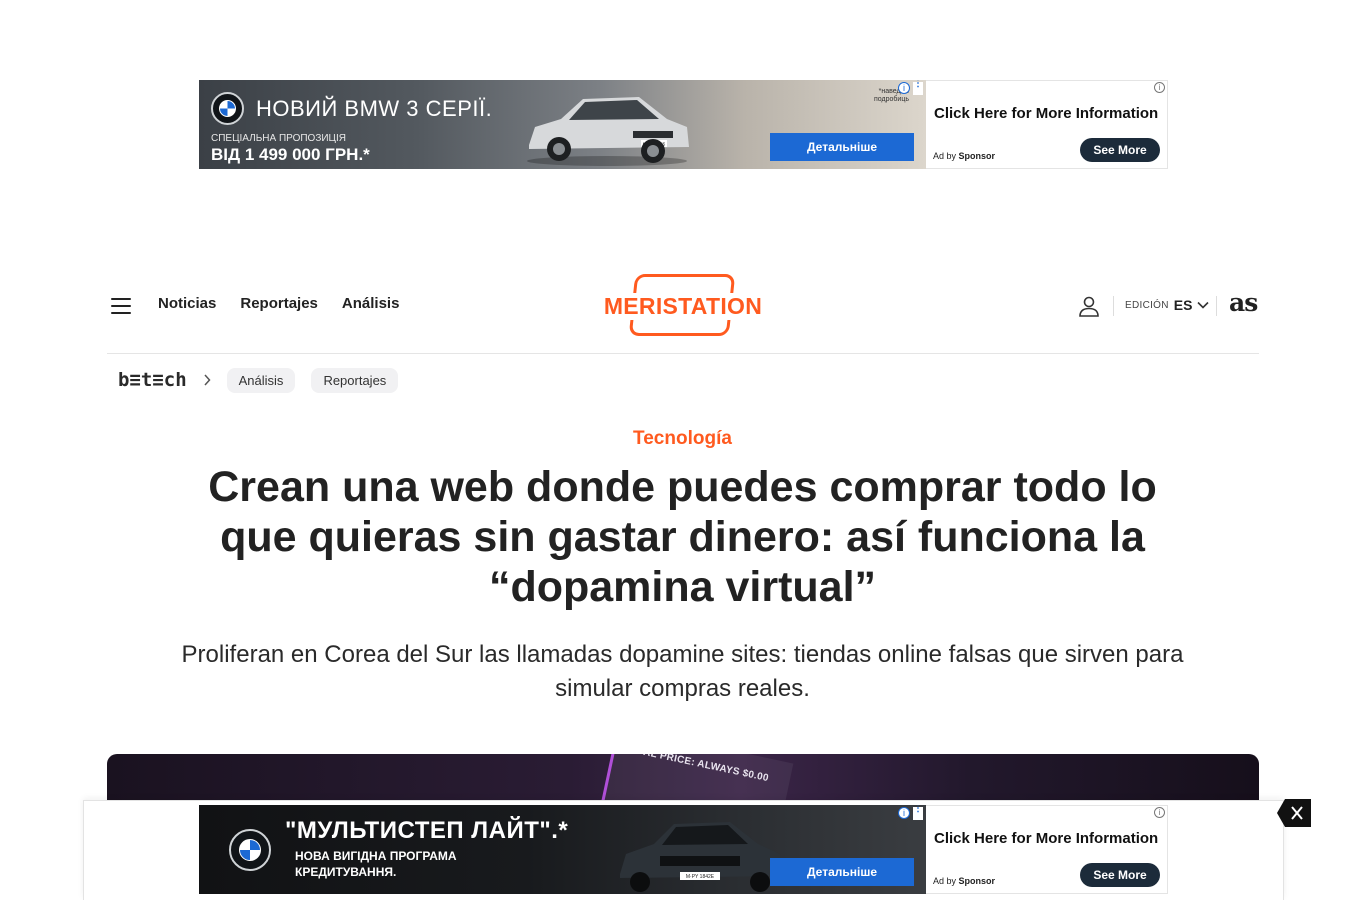  I want to click on betech-logo: b≡t≡ch, so click(152, 380).